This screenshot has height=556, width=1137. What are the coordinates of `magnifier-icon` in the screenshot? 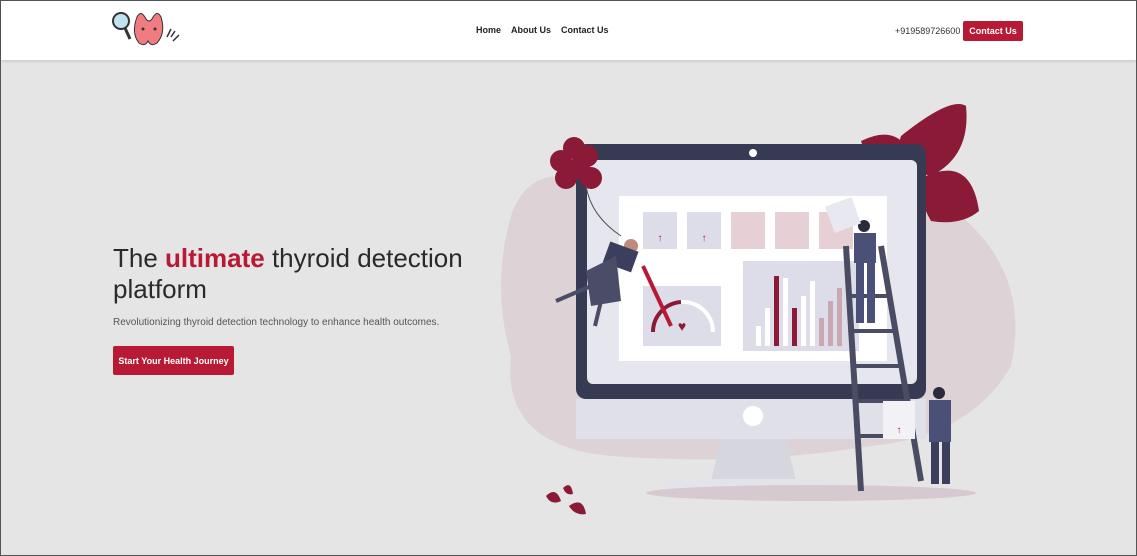 It's located at (121, 21).